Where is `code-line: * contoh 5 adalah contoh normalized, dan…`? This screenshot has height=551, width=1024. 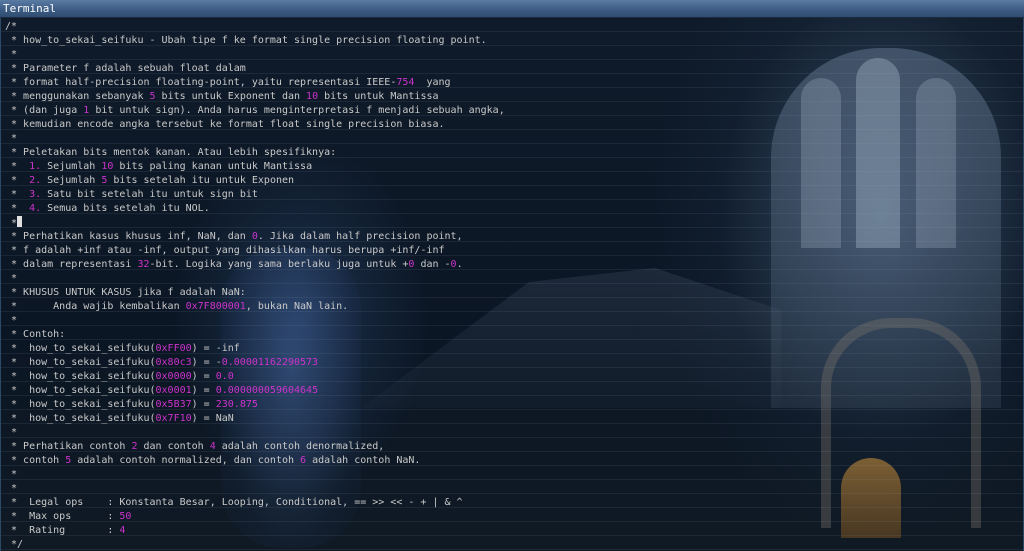
code-line: * contoh 5 adalah contoh normalized, dan… is located at coordinates (255, 461).